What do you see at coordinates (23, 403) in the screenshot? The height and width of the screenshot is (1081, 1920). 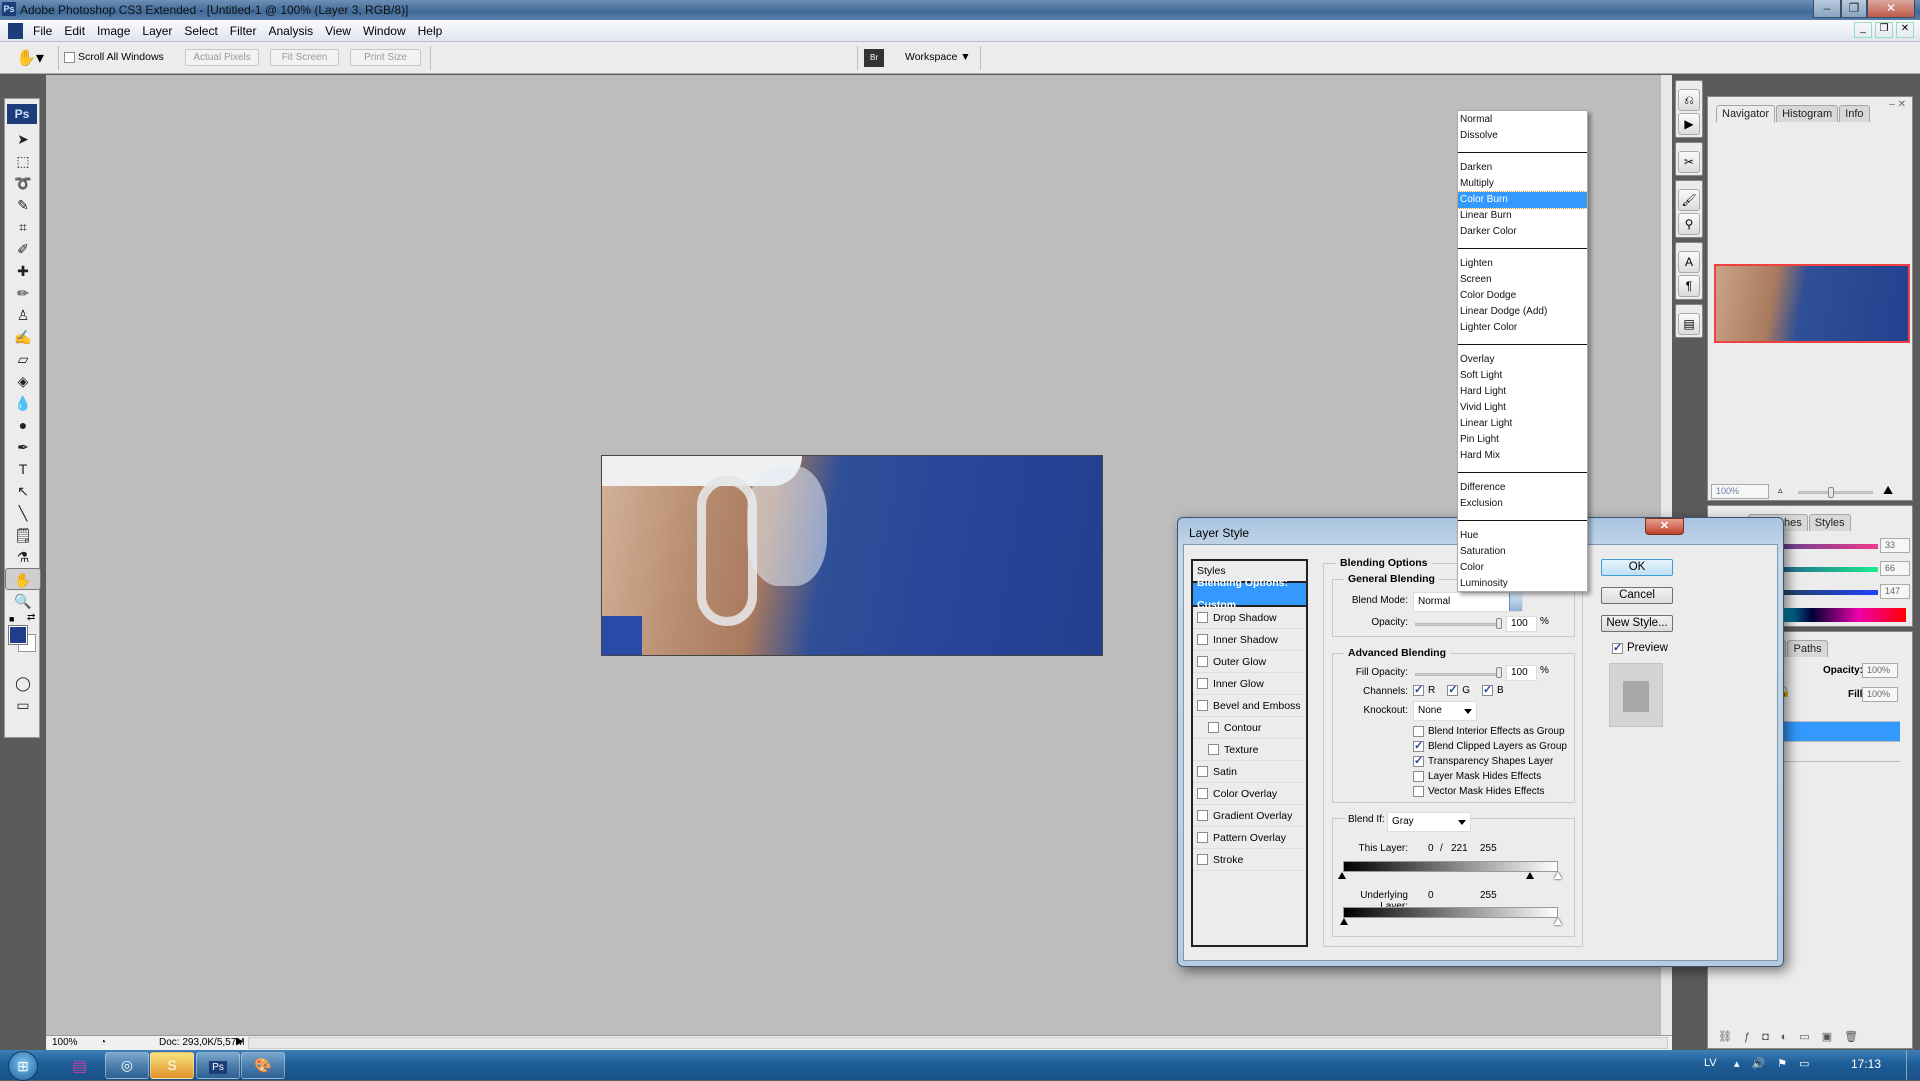 I see `blur-tool-icon: 💧` at bounding box center [23, 403].